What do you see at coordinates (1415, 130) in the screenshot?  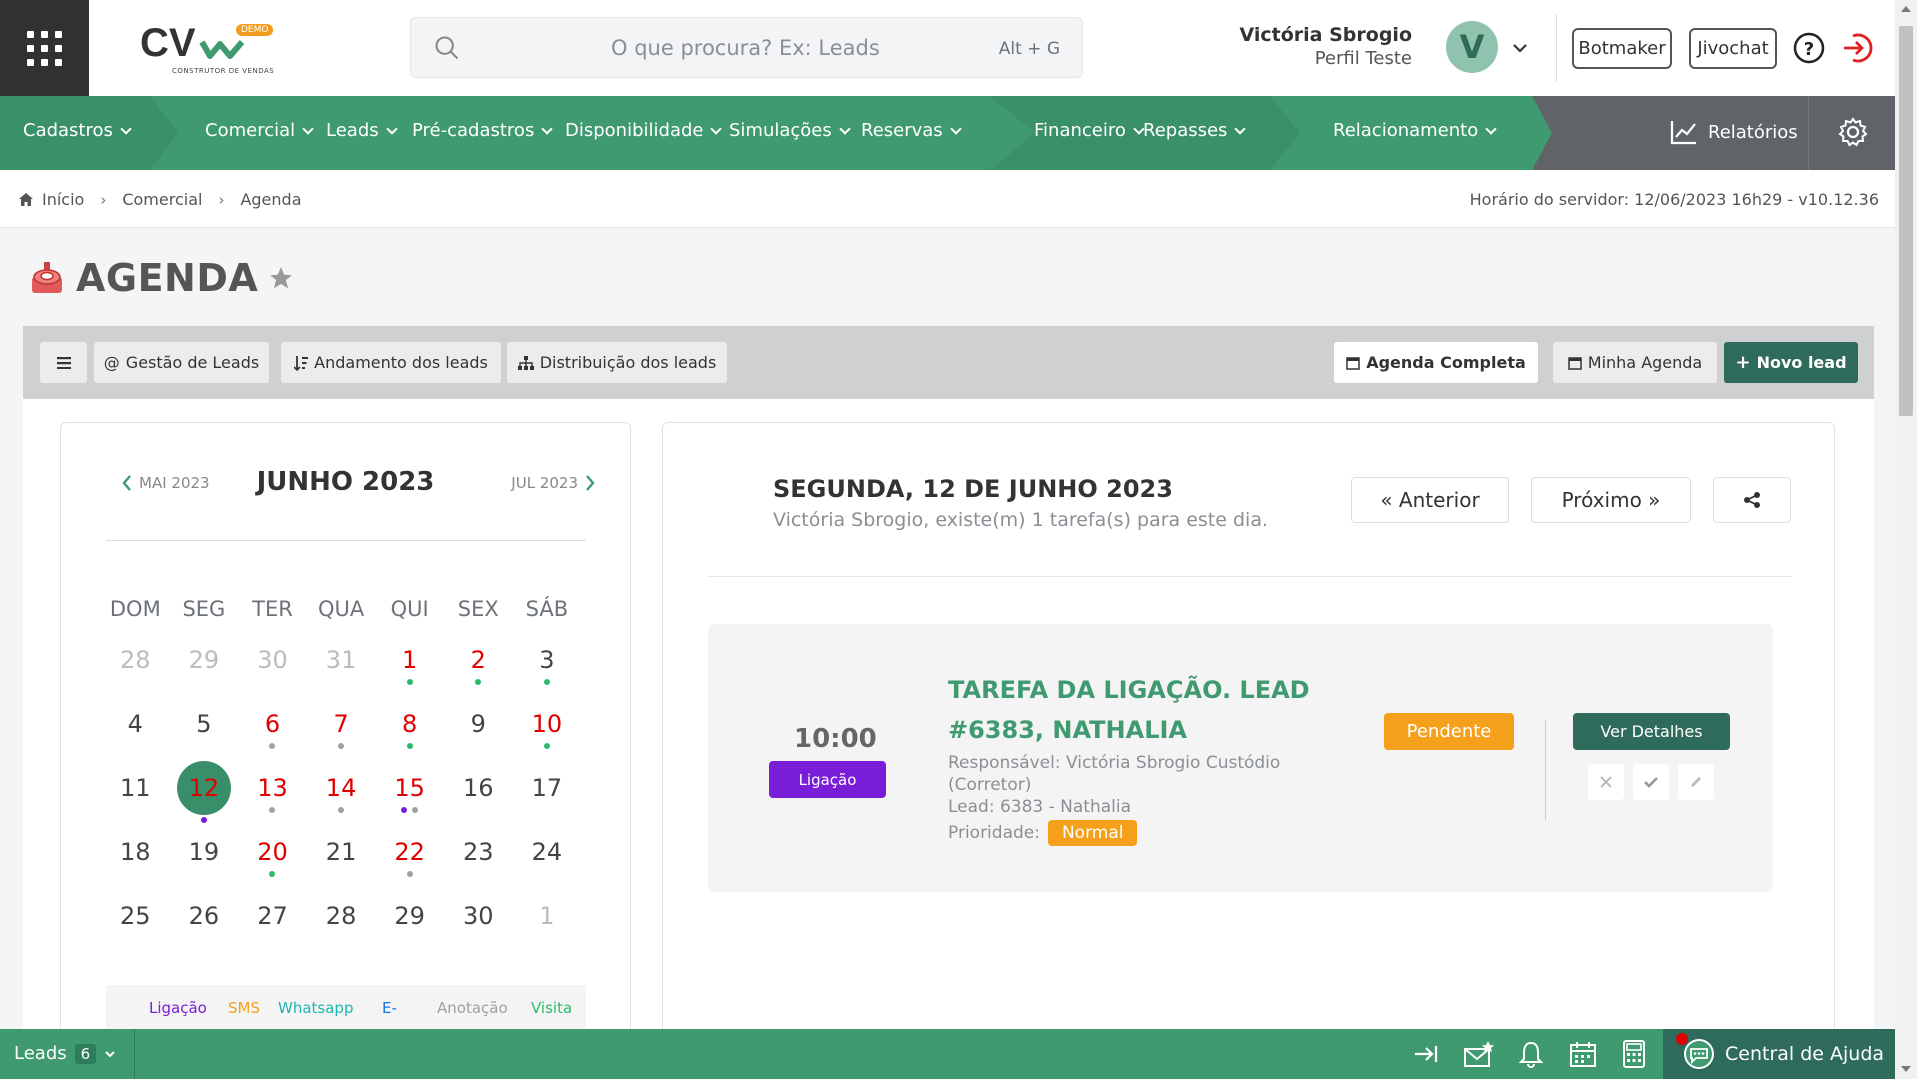 I see `nav-relacionamento: Relacionamento` at bounding box center [1415, 130].